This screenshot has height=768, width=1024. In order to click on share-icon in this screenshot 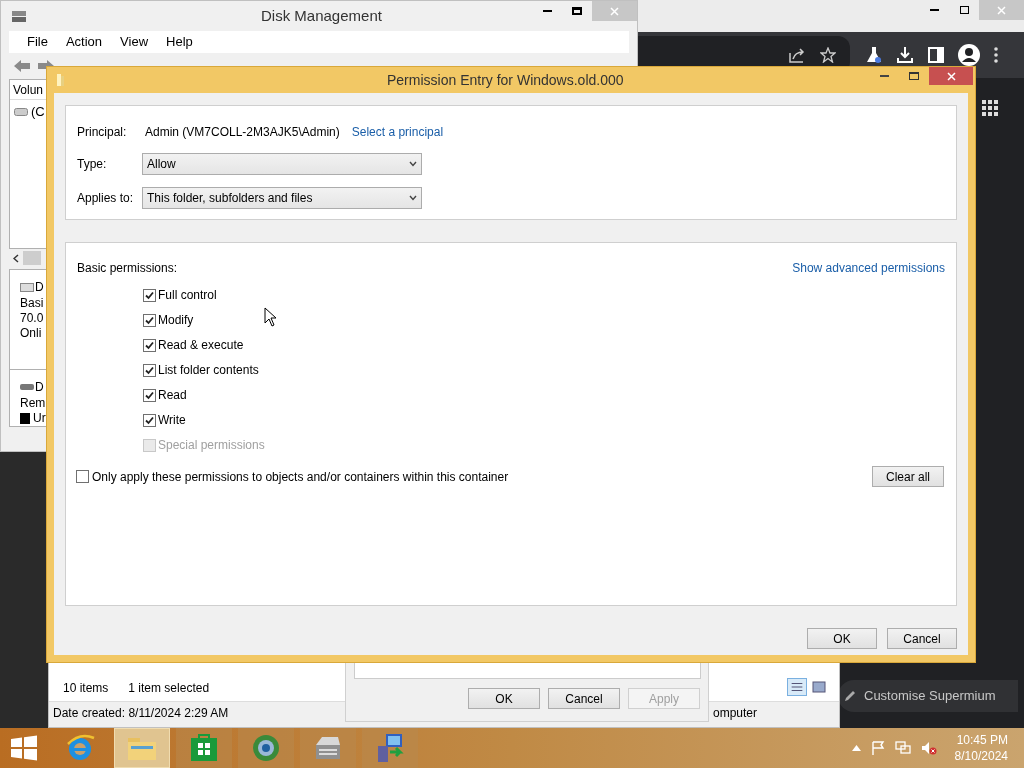, I will do `click(797, 55)`.